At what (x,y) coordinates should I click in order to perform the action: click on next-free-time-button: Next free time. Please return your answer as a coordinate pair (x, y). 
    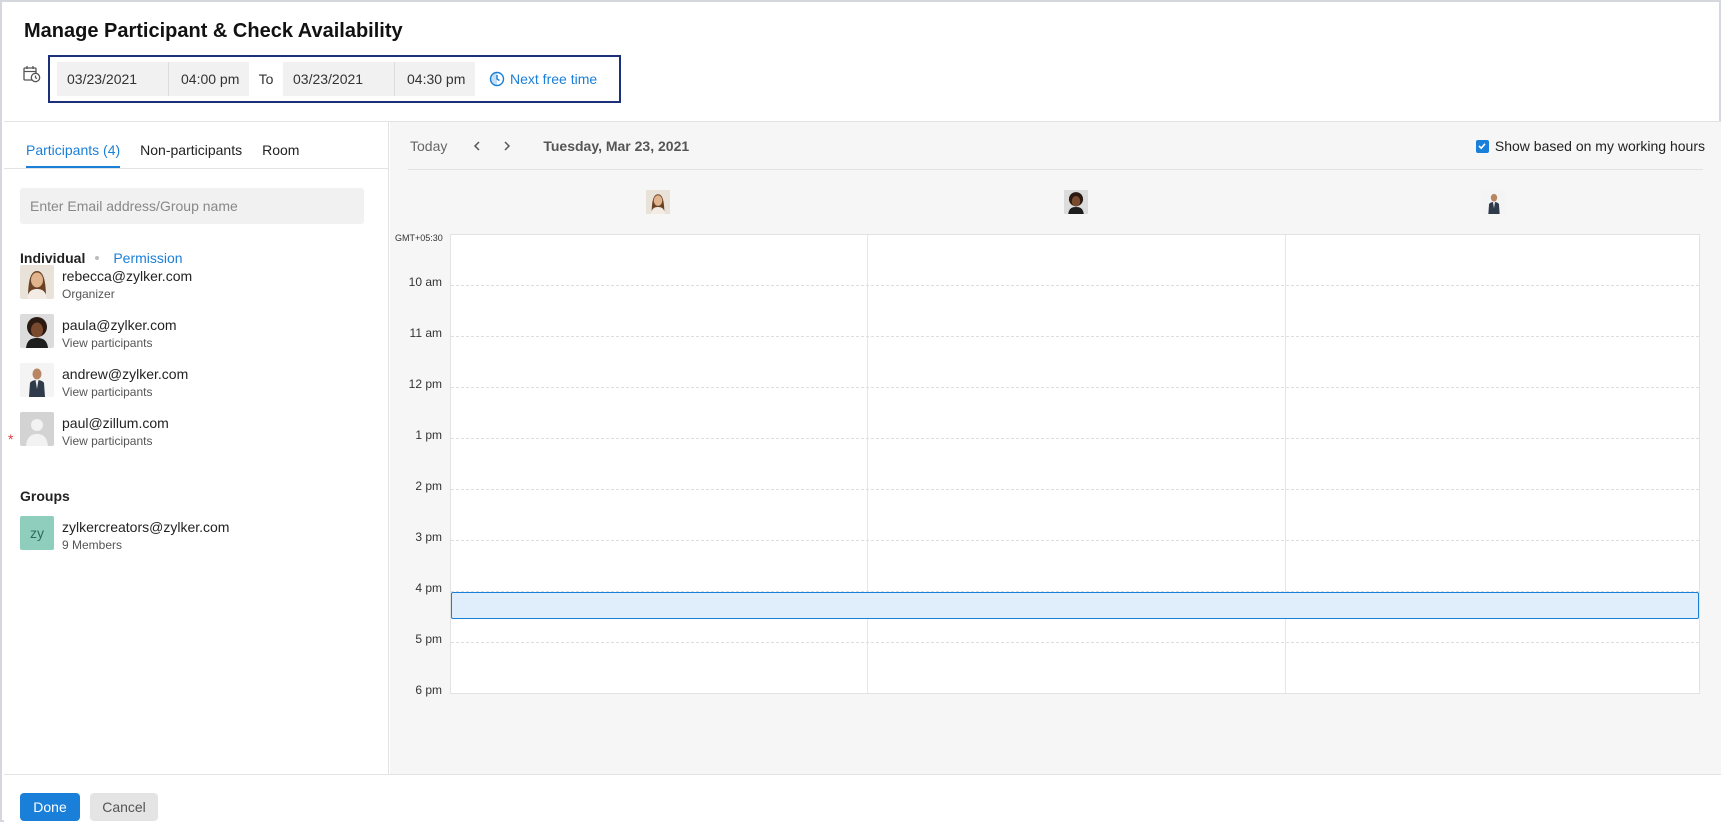
    Looking at the image, I should click on (543, 79).